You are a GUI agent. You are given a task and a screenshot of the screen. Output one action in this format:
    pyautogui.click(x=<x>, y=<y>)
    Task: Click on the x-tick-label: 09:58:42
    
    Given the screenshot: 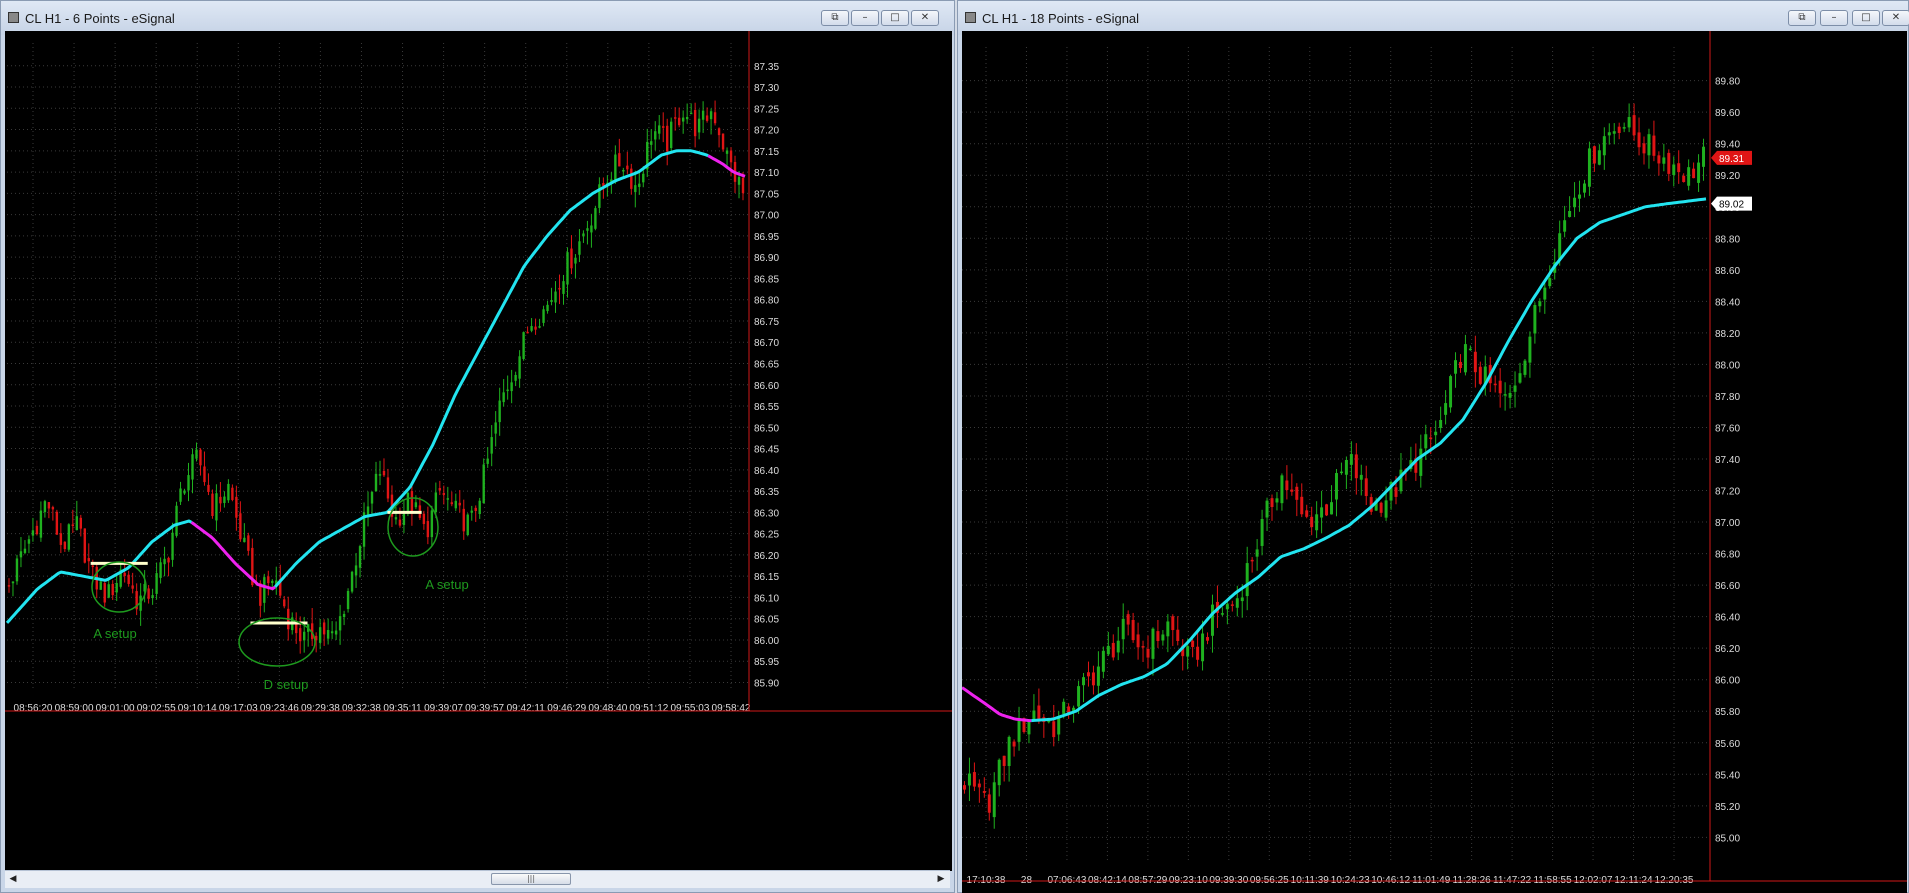 What is the action you would take?
    pyautogui.click(x=731, y=708)
    